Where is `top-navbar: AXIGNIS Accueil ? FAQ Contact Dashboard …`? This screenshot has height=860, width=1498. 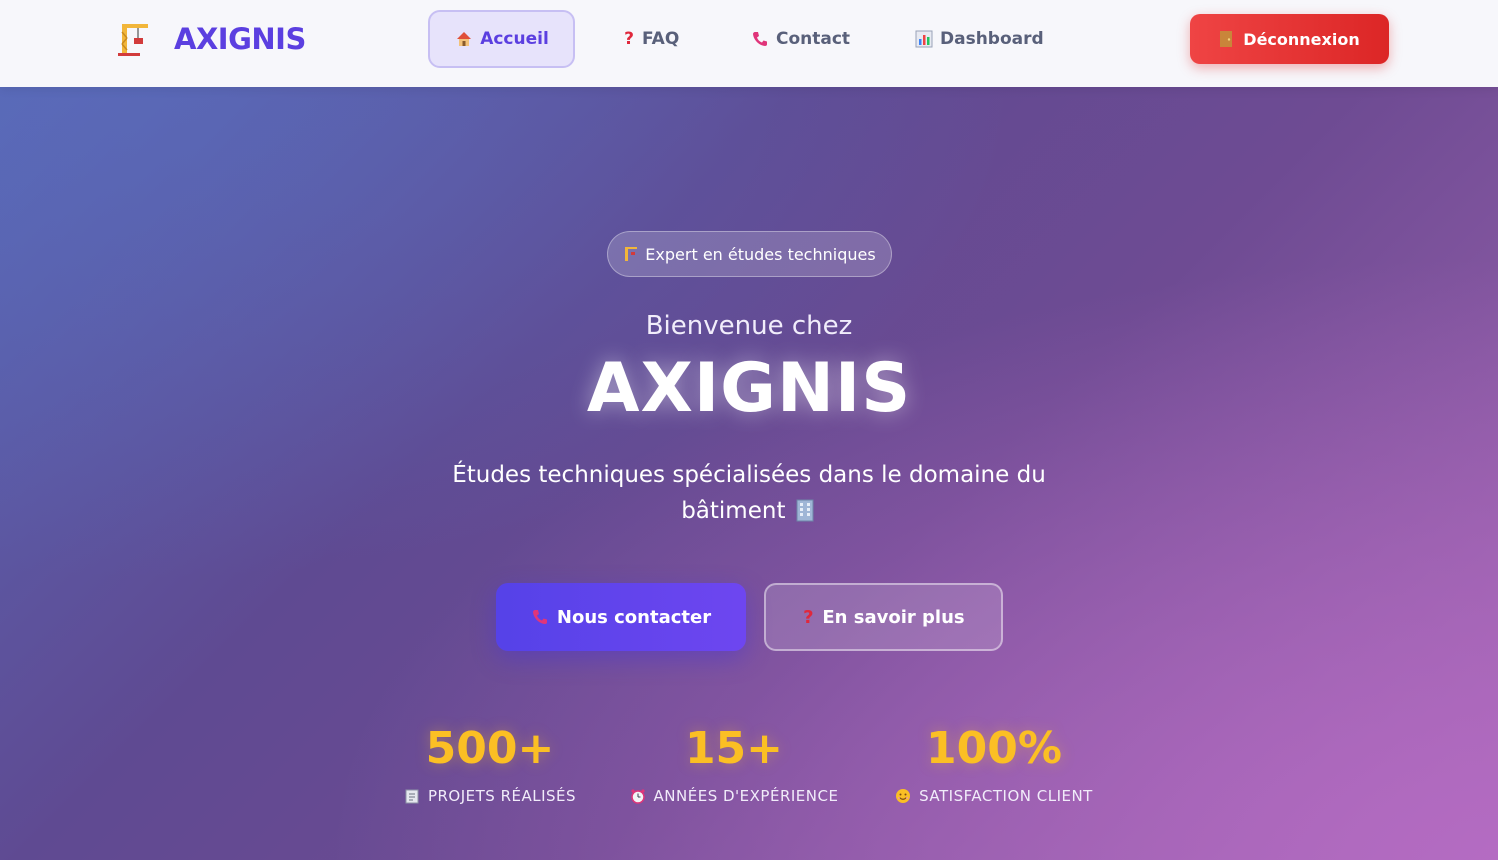
top-navbar: AXIGNIS Accueil ? FAQ Contact Dashboard … is located at coordinates (749, 43).